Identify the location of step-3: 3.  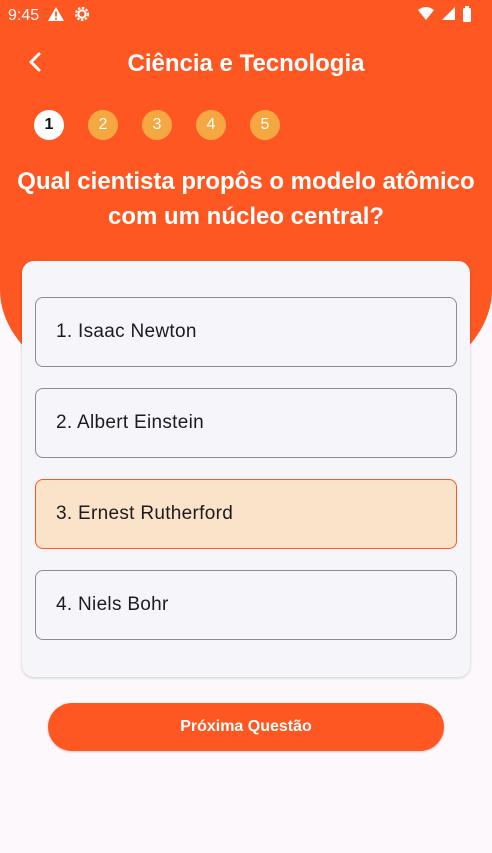
(157, 125).